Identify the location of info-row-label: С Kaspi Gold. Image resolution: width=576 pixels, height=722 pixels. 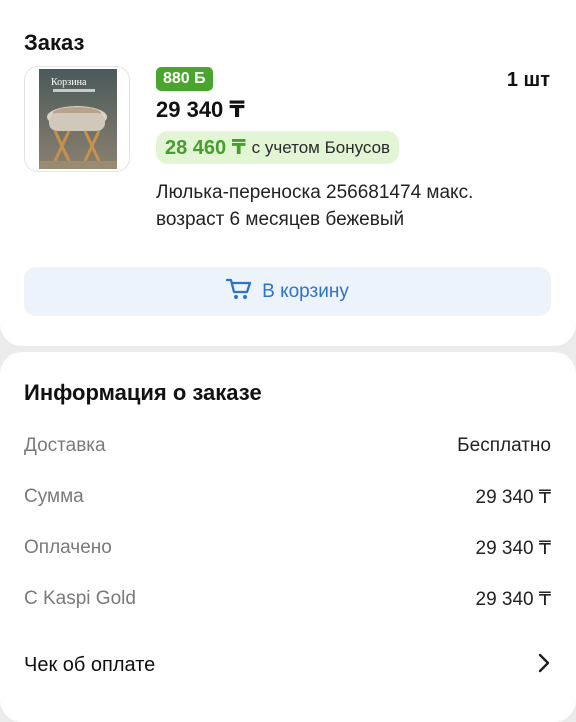
(80, 598).